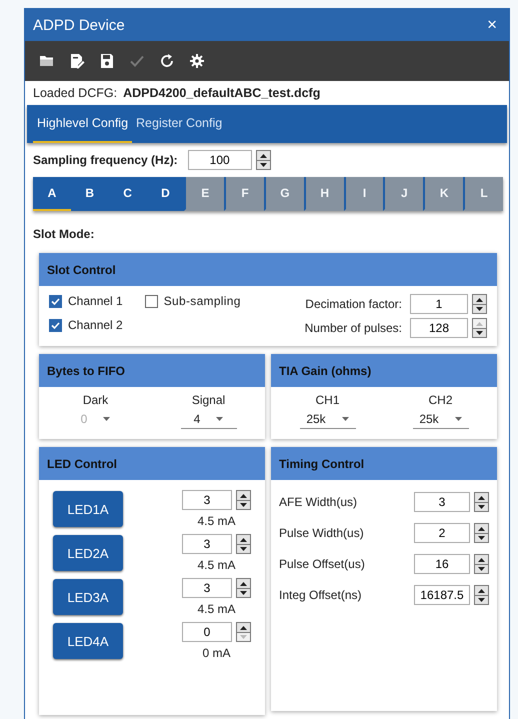 The height and width of the screenshot is (719, 518). Describe the element at coordinates (179, 124) in the screenshot. I see `tab: Register Config` at that location.